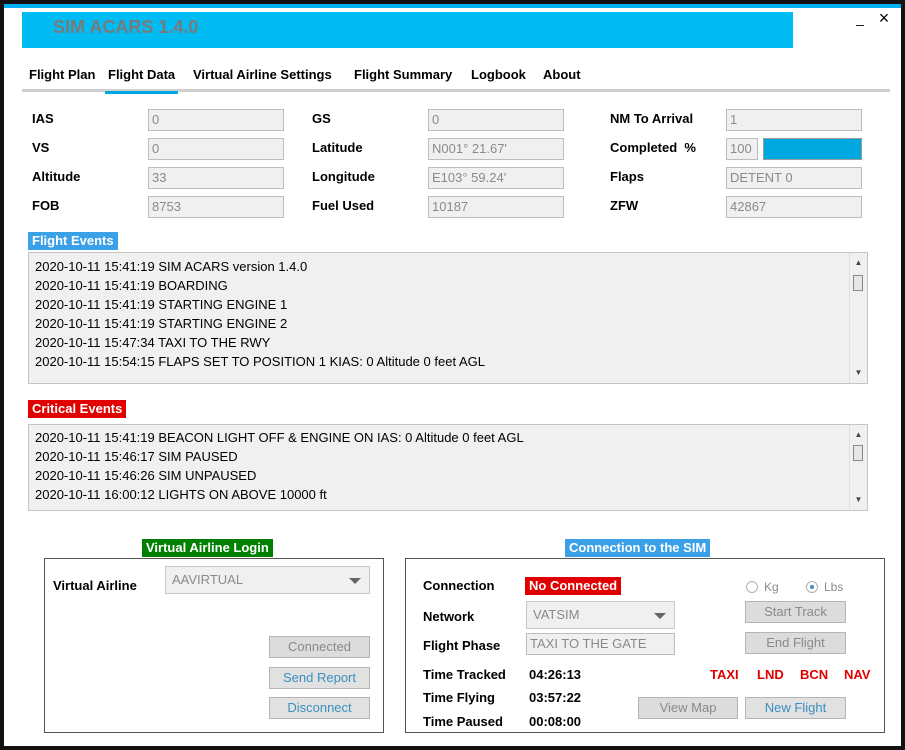 The width and height of the screenshot is (905, 750). What do you see at coordinates (600, 644) in the screenshot?
I see `flight-phase-field: TAXI TO THE GATE` at bounding box center [600, 644].